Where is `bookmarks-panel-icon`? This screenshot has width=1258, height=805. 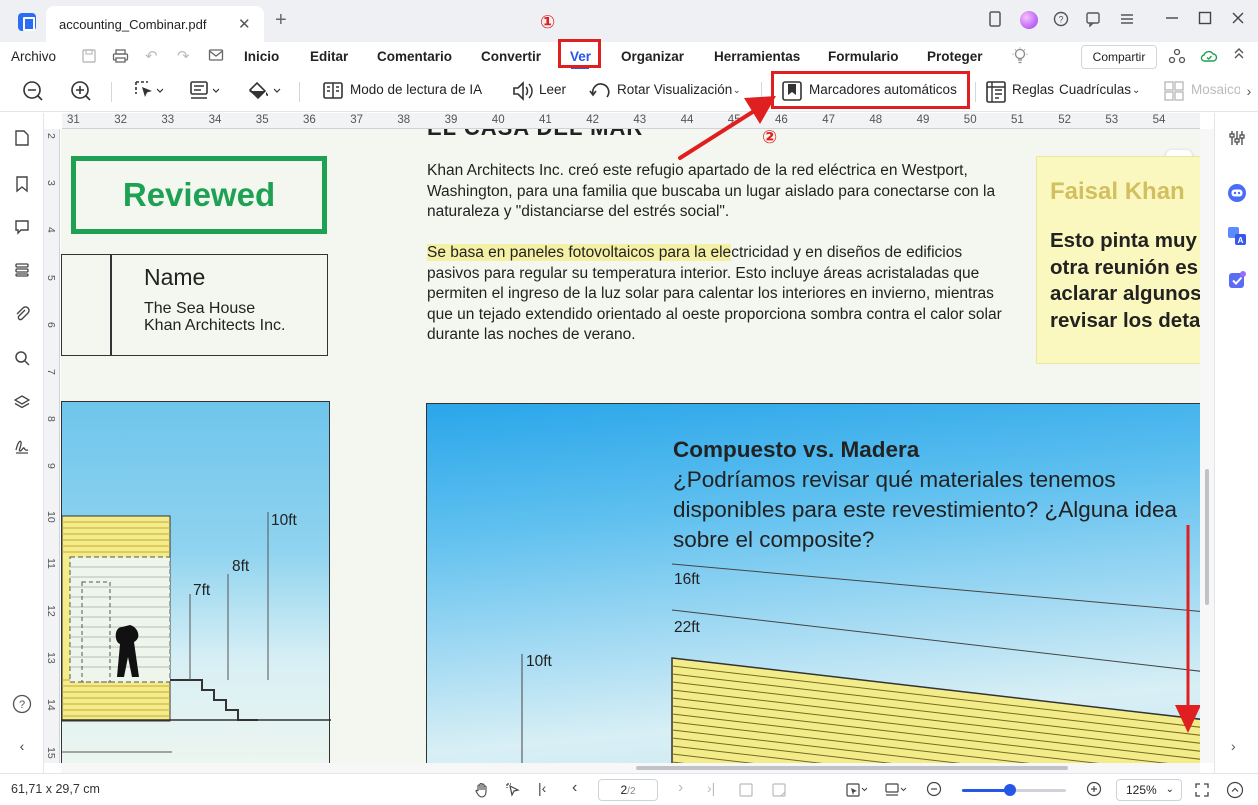
bookmarks-panel-icon is located at coordinates (22, 186).